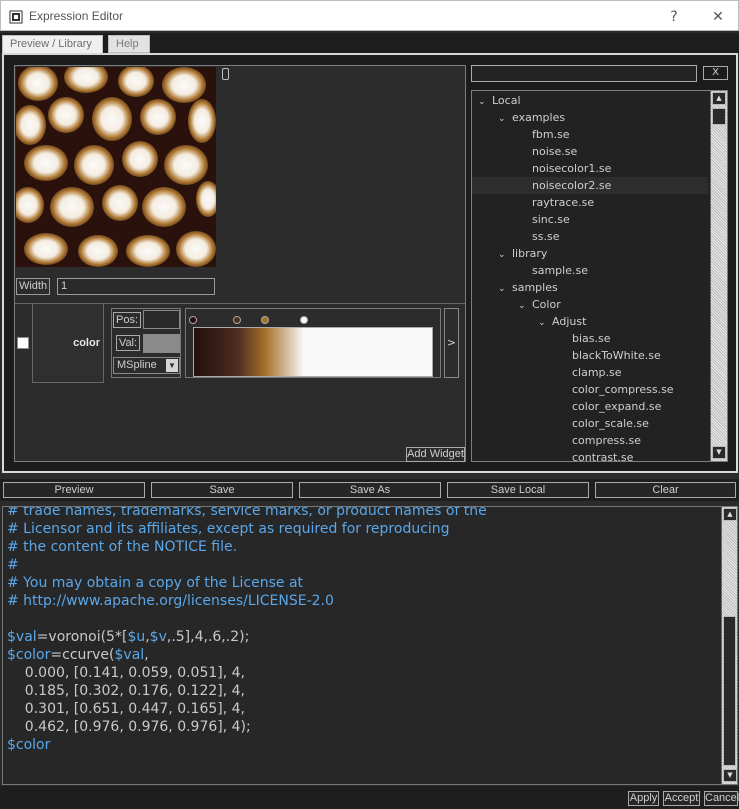 Image resolution: width=739 pixels, height=809 pixels. What do you see at coordinates (13, 565) in the screenshot?
I see `code-line: #` at bounding box center [13, 565].